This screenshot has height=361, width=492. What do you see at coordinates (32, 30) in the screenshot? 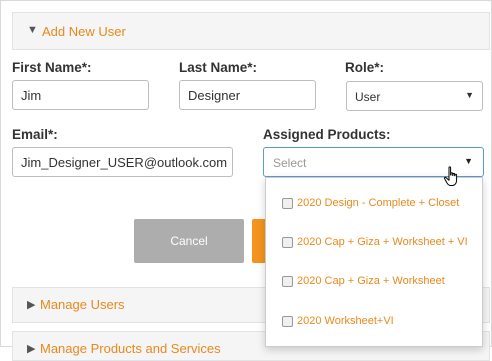
I see `caret-down-icon: ▼` at bounding box center [32, 30].